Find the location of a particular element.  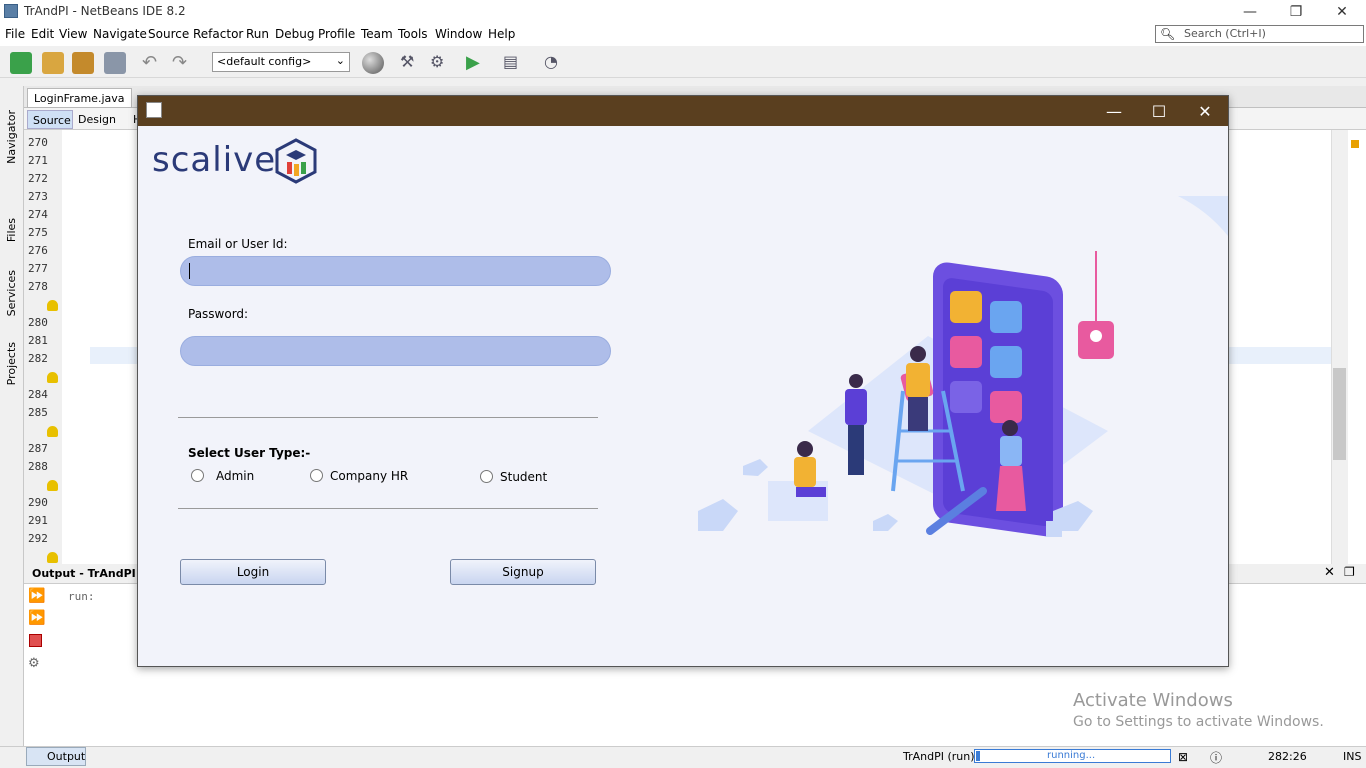

status-project: TrAndPI (run) is located at coordinates (939, 756).